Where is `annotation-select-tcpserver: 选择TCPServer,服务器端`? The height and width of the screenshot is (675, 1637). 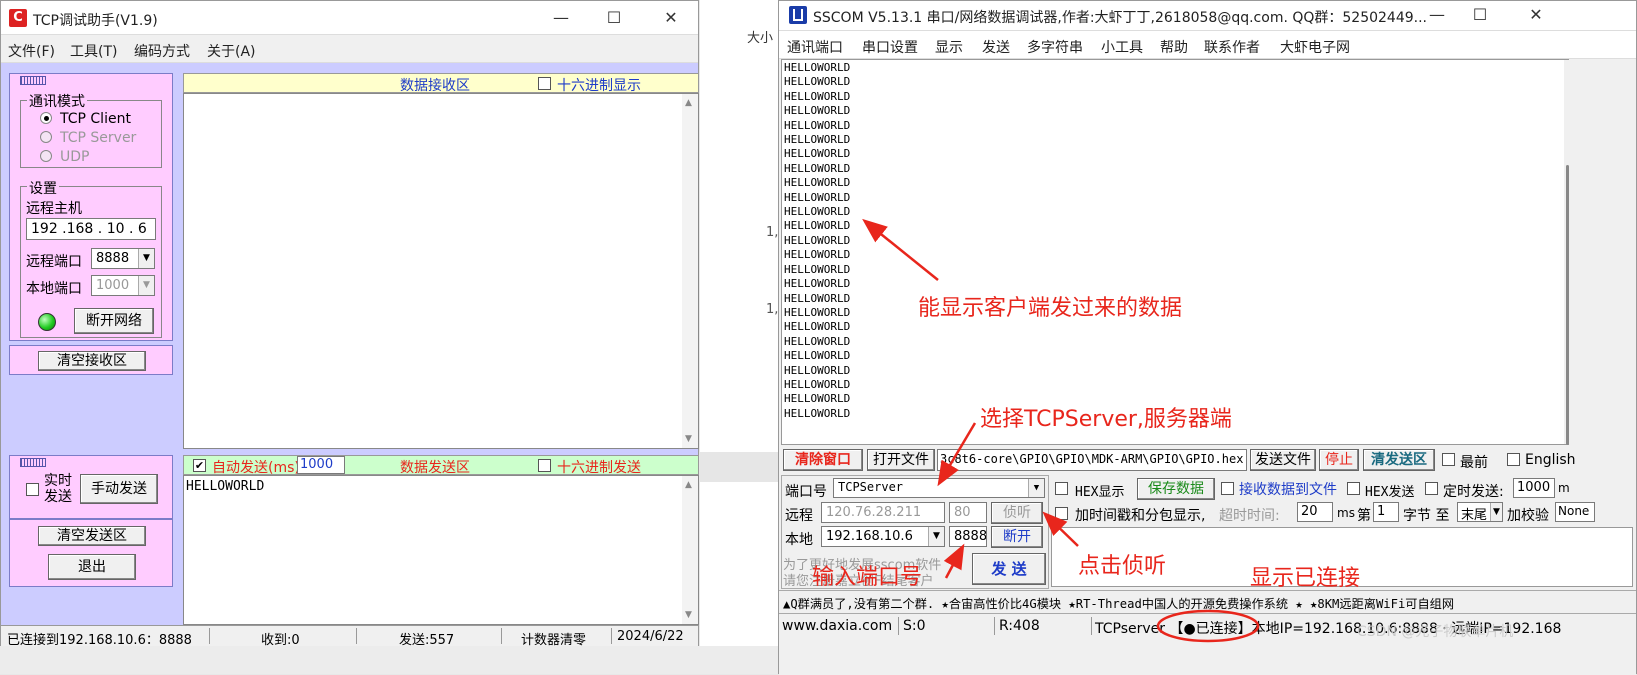 annotation-select-tcpserver: 选择TCPServer,服务器端 is located at coordinates (1106, 419).